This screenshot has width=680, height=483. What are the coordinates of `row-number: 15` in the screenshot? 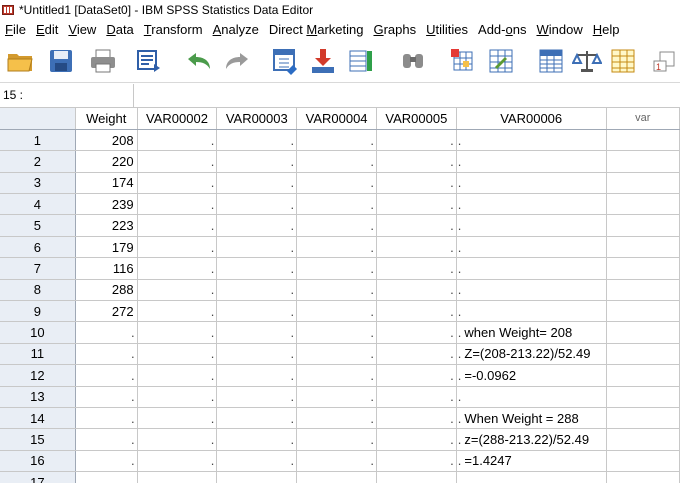 It's located at (38, 439).